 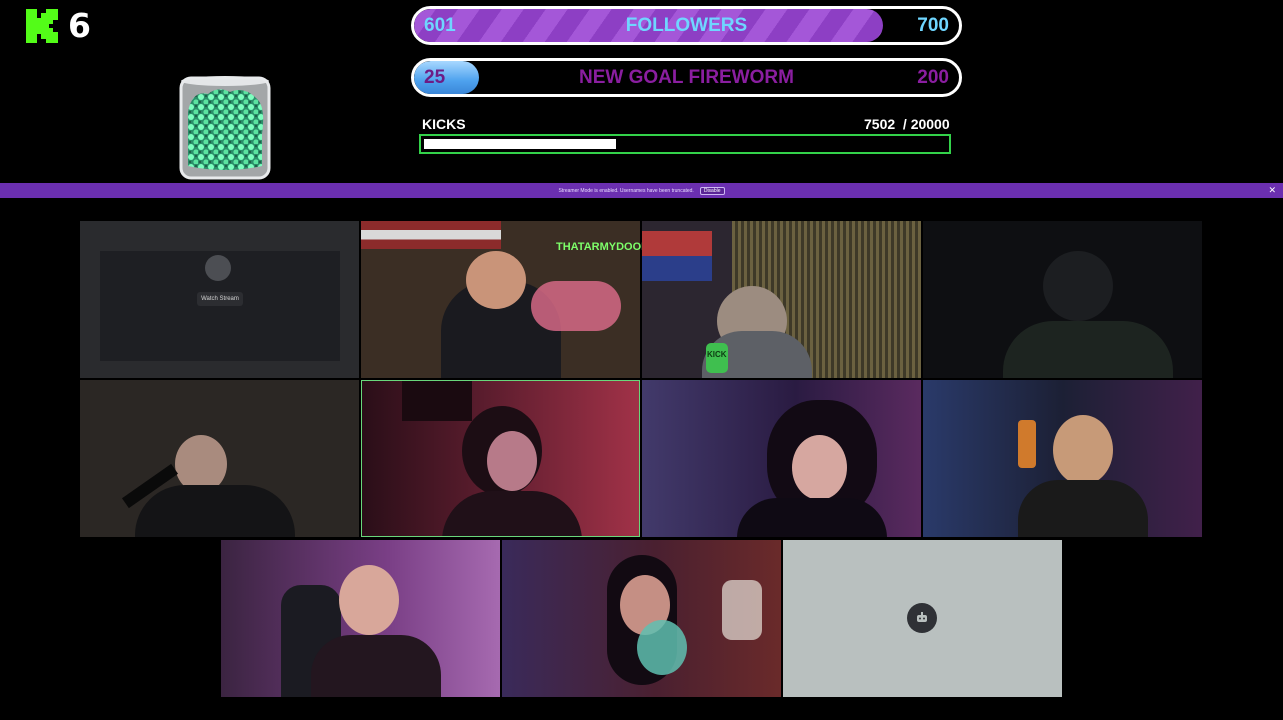 What do you see at coordinates (933, 77) in the screenshot?
I see `fireworm-goal: 200` at bounding box center [933, 77].